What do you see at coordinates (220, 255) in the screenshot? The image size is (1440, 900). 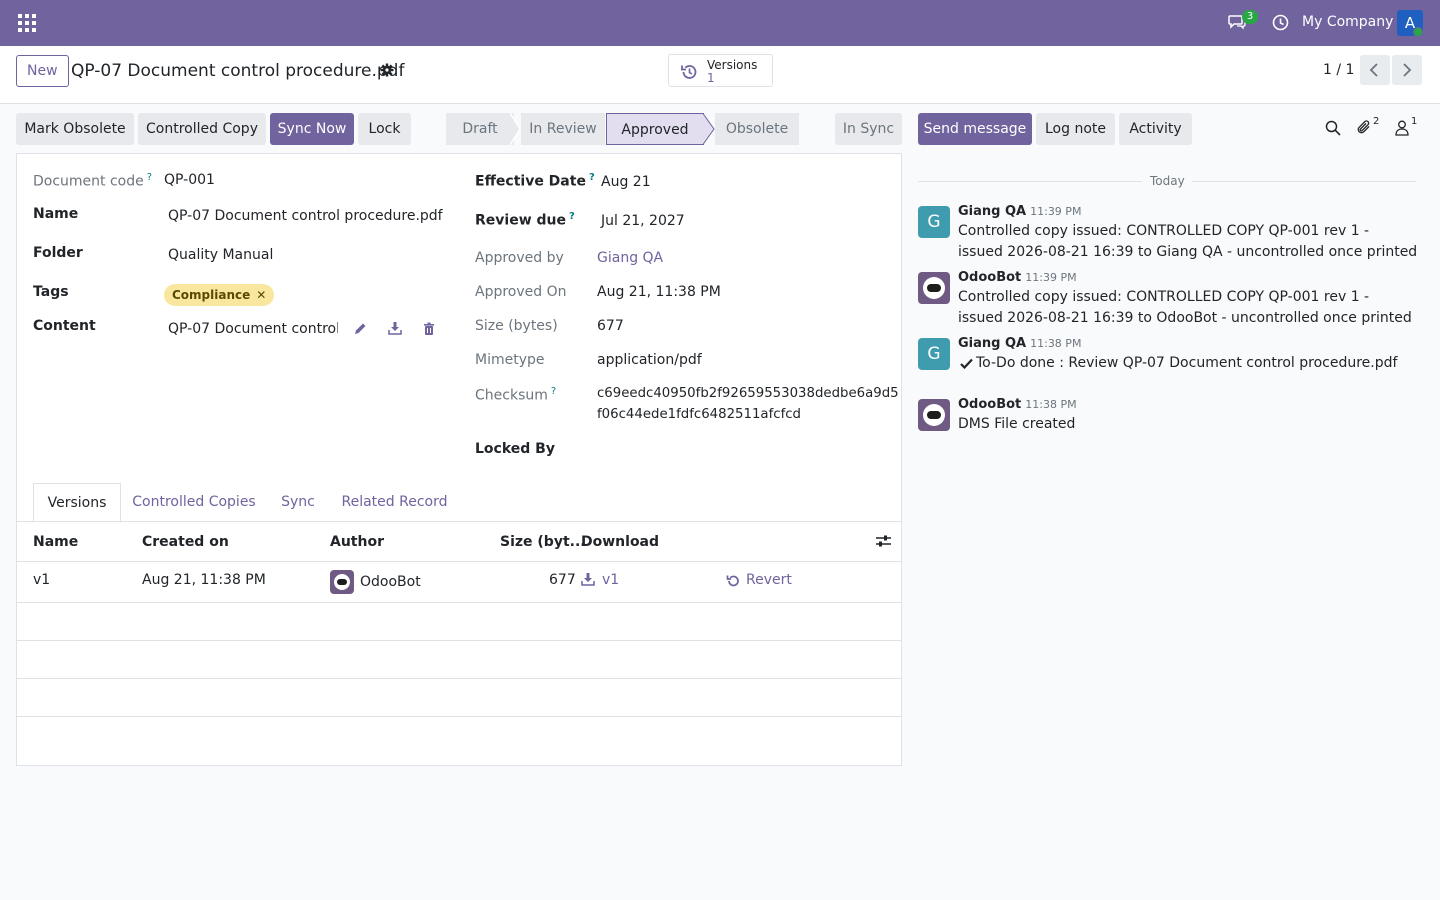 I see `folder-field: Quality Manual` at bounding box center [220, 255].